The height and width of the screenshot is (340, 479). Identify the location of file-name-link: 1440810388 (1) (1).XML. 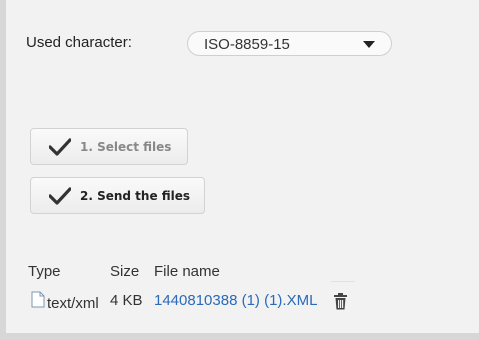
(235, 300).